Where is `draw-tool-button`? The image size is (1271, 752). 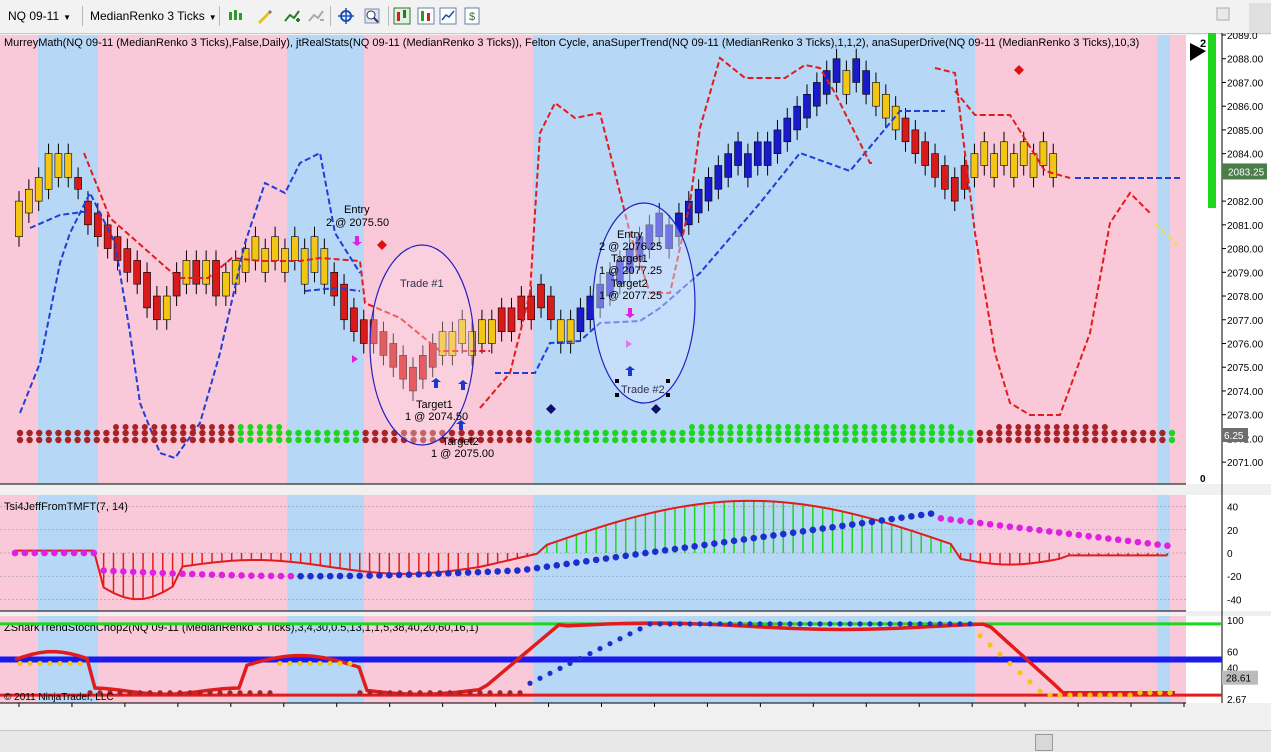 draw-tool-button is located at coordinates (264, 16).